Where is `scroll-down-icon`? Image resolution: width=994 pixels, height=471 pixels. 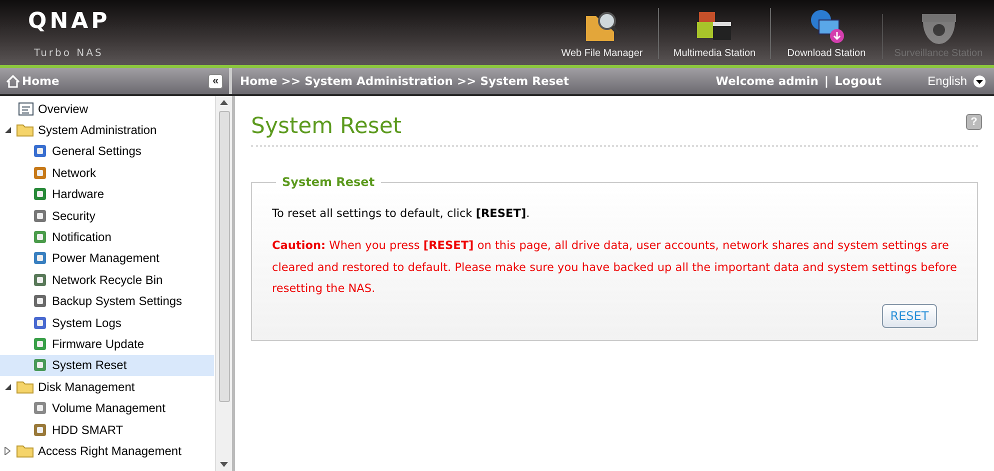 scroll-down-icon is located at coordinates (224, 464).